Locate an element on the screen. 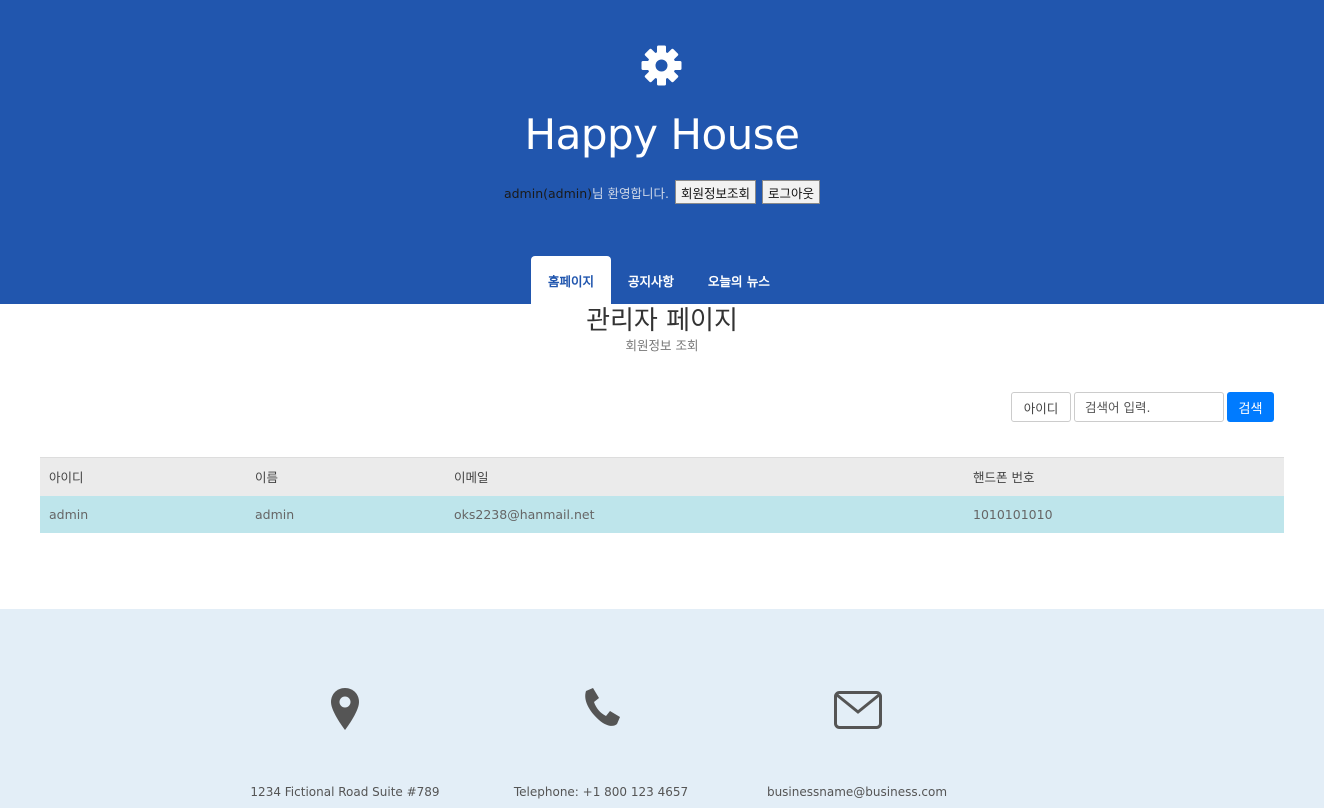 The height and width of the screenshot is (808, 1324). logout-button: 로그아웃 is located at coordinates (791, 192).